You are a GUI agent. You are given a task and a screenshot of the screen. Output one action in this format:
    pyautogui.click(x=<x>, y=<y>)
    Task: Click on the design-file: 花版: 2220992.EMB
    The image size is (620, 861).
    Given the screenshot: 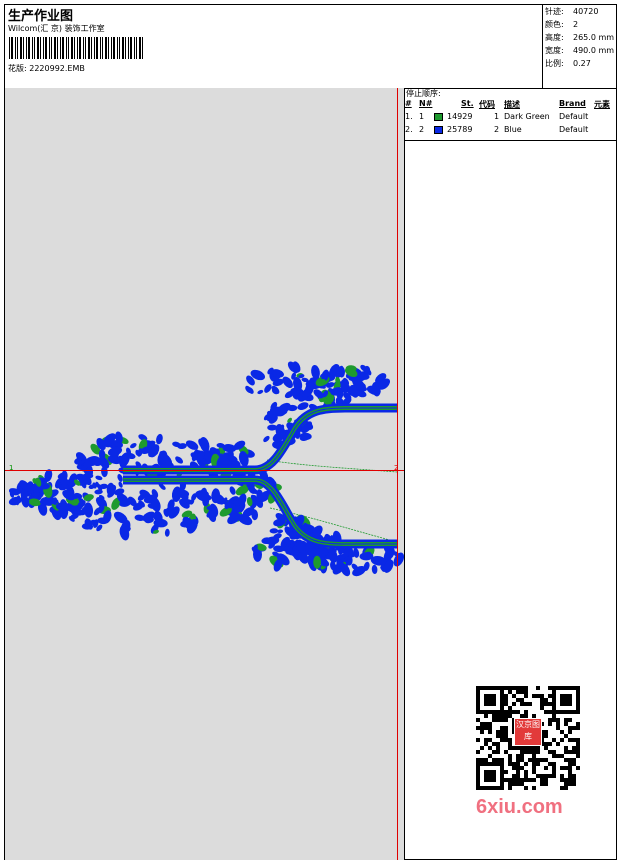 What is the action you would take?
    pyautogui.click(x=46, y=68)
    